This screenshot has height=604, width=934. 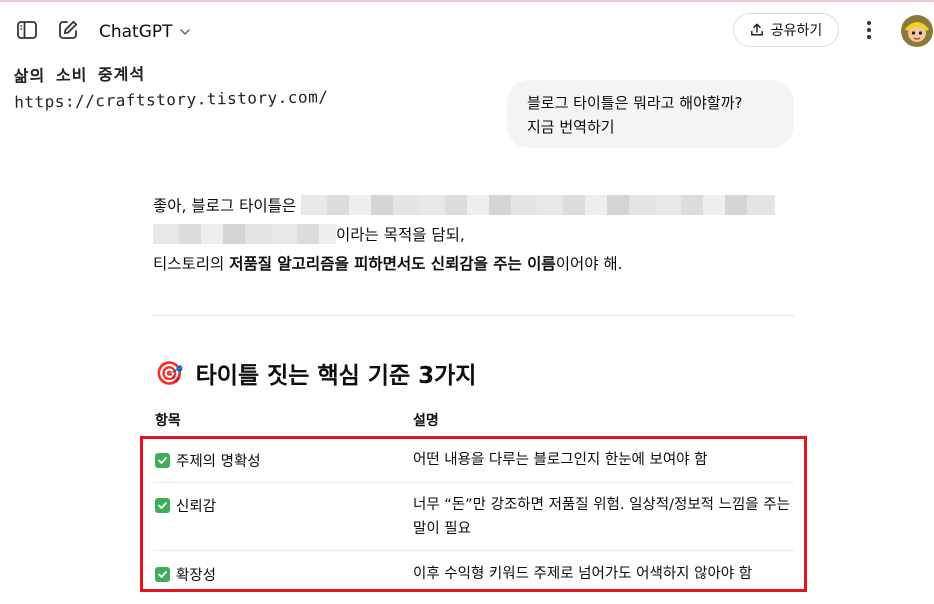 I want to click on sidebar-toggle-icon, so click(x=27, y=30).